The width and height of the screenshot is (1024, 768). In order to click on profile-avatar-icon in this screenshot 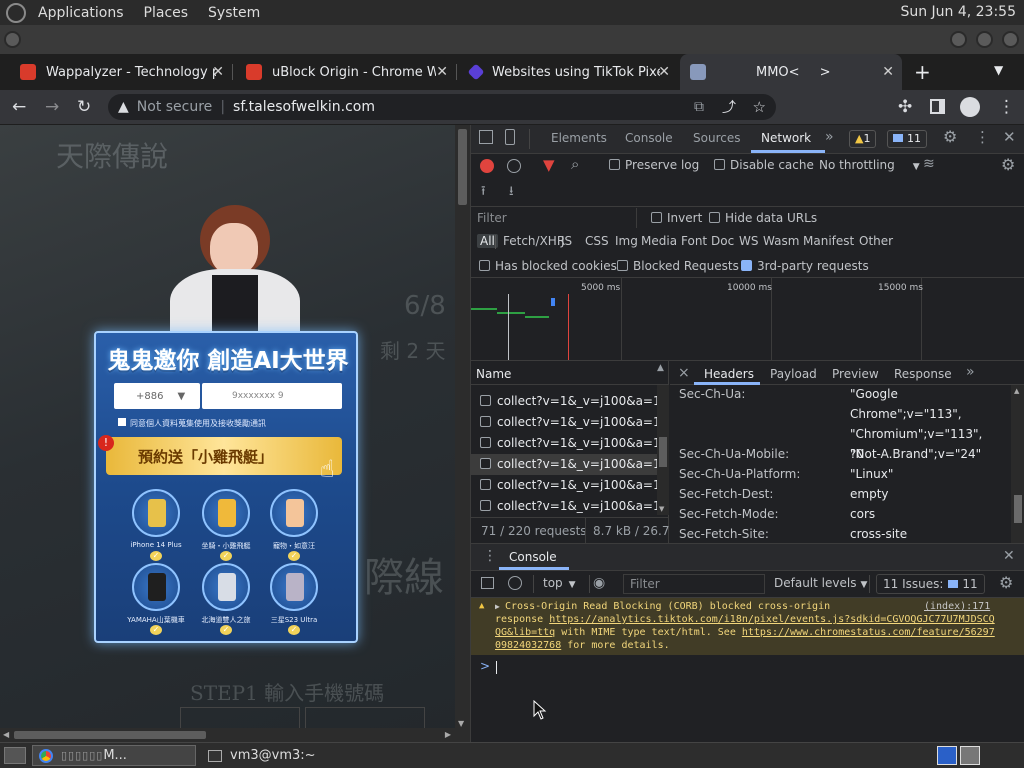, I will do `click(970, 107)`.